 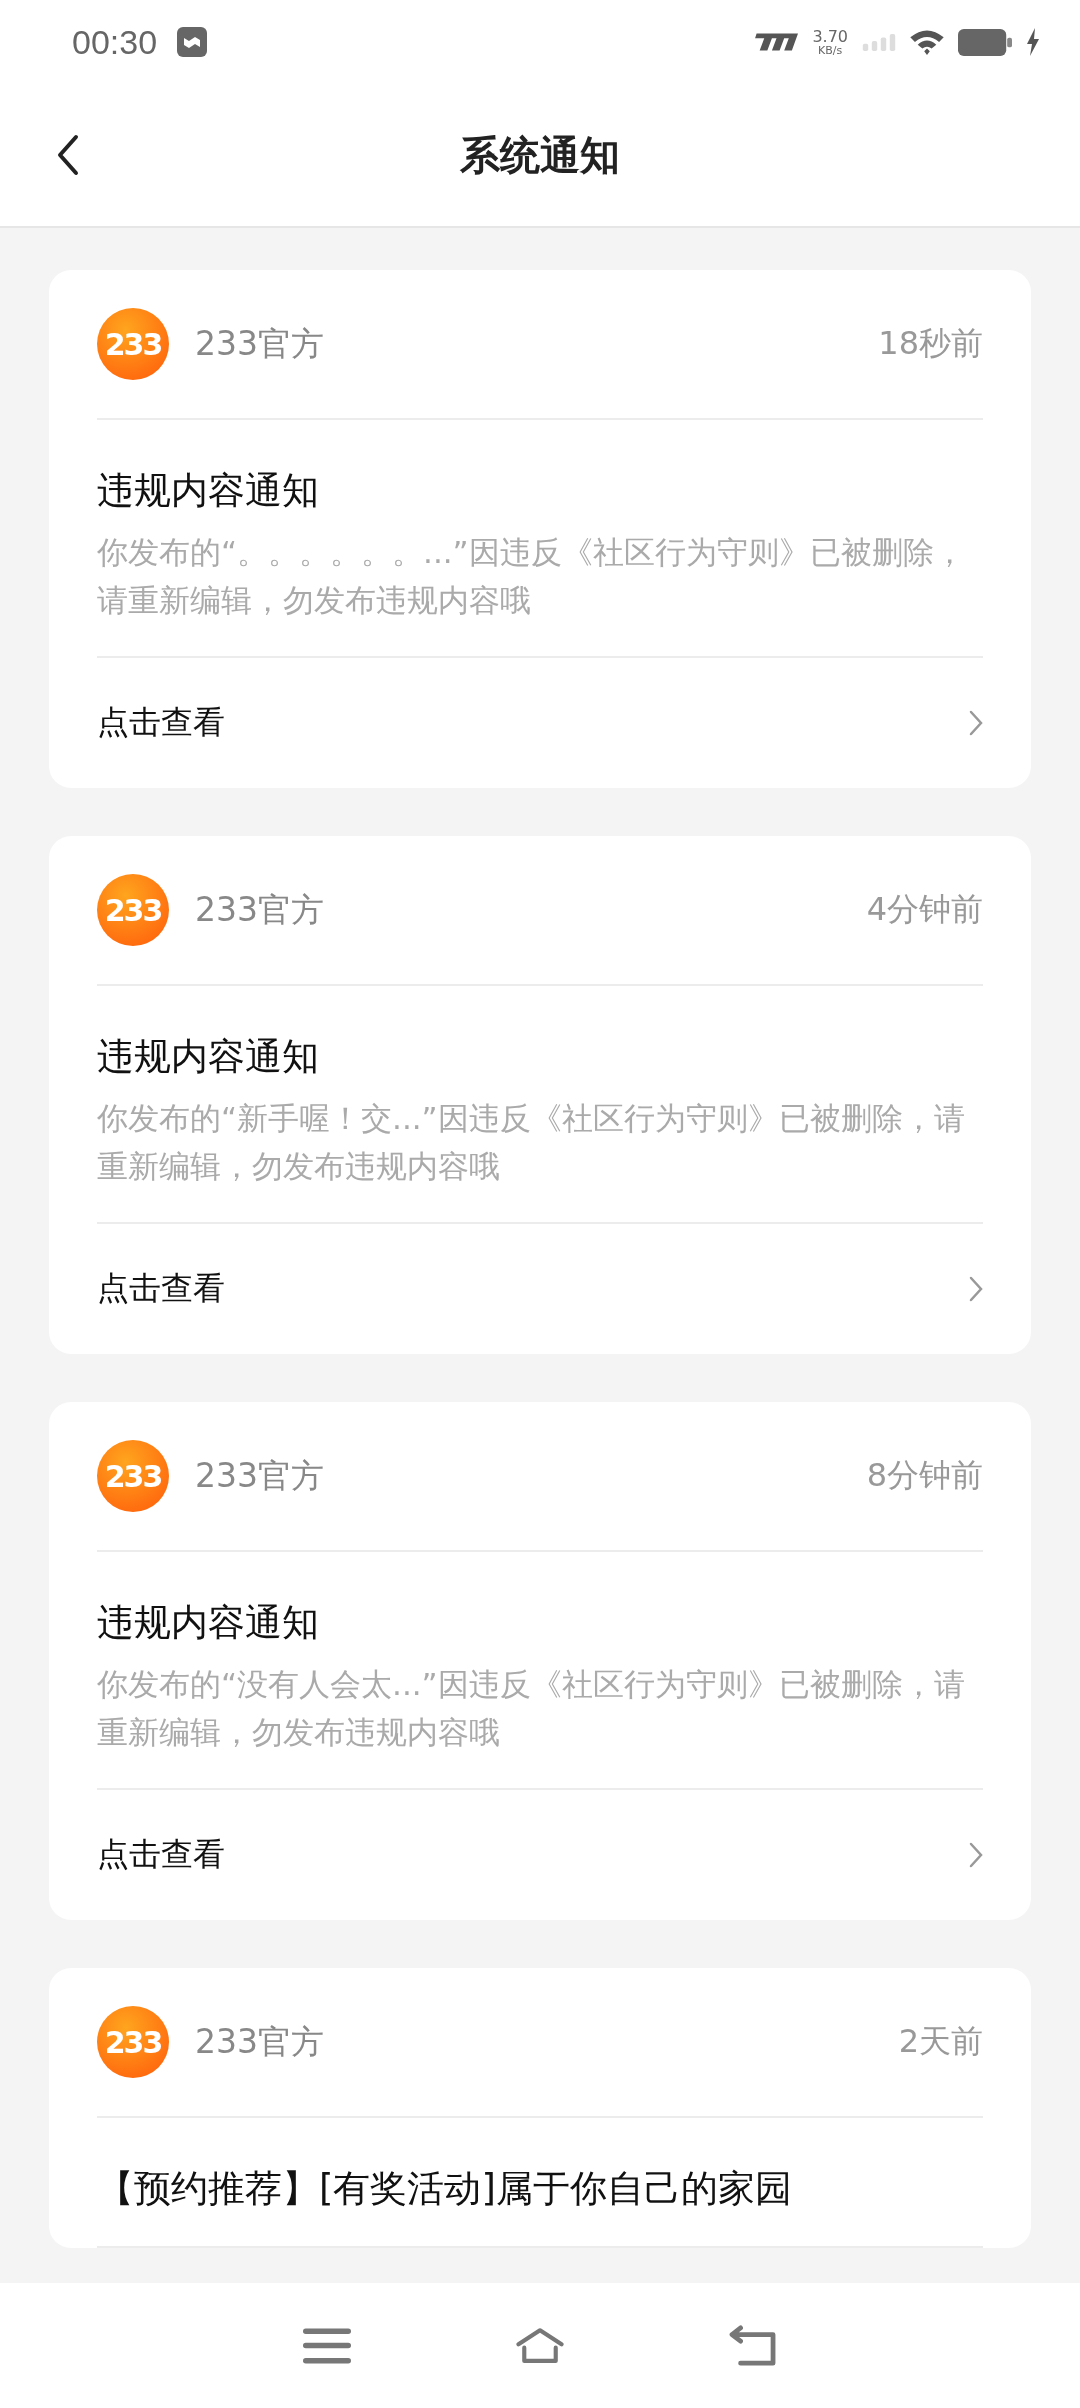 I want to click on notification-time: 18秒前, so click(x=930, y=343).